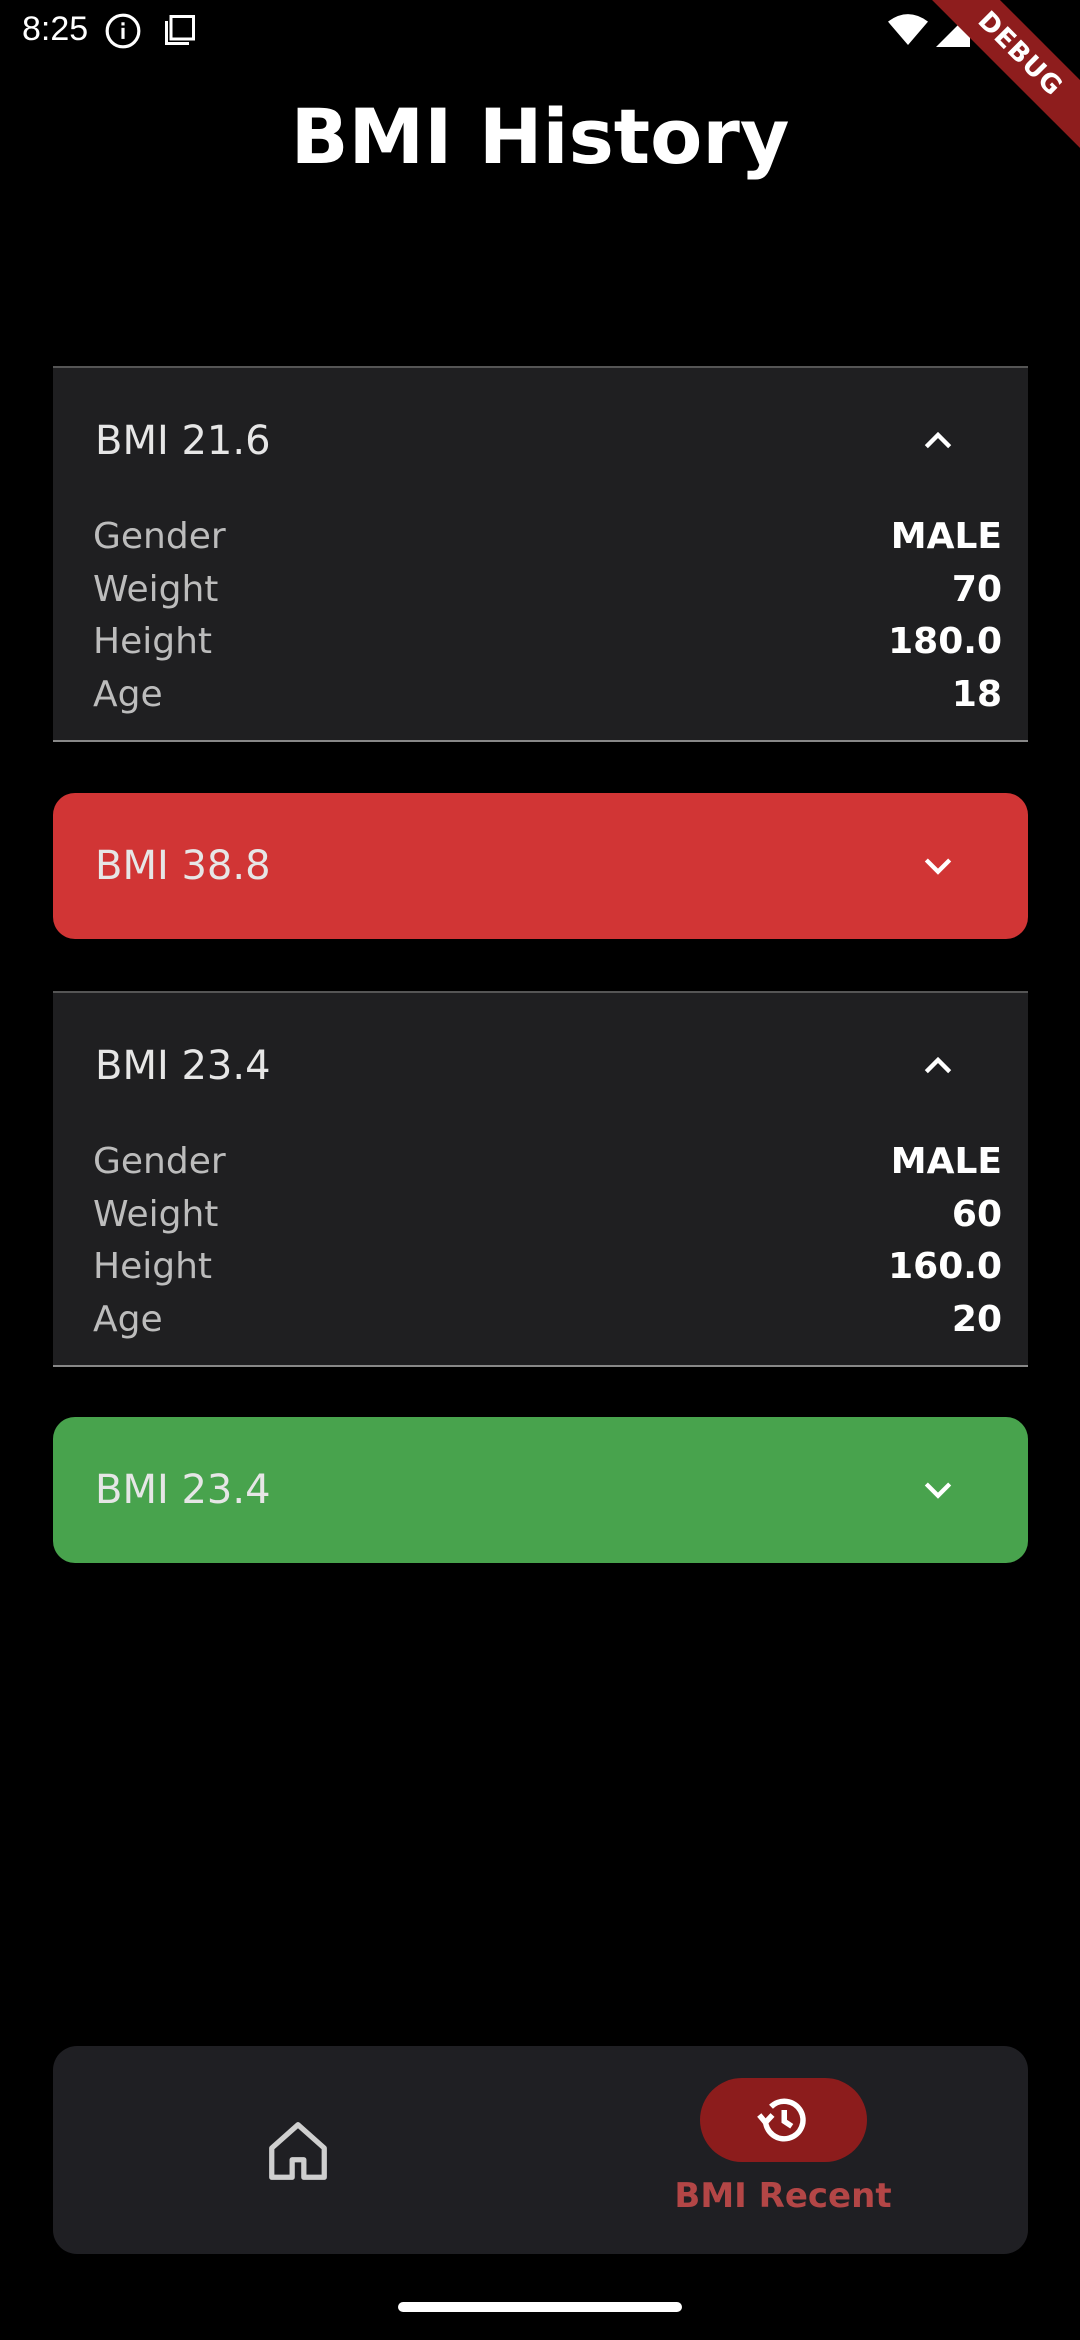  Describe the element at coordinates (55, 29) in the screenshot. I see `status-time: 8:25` at that location.